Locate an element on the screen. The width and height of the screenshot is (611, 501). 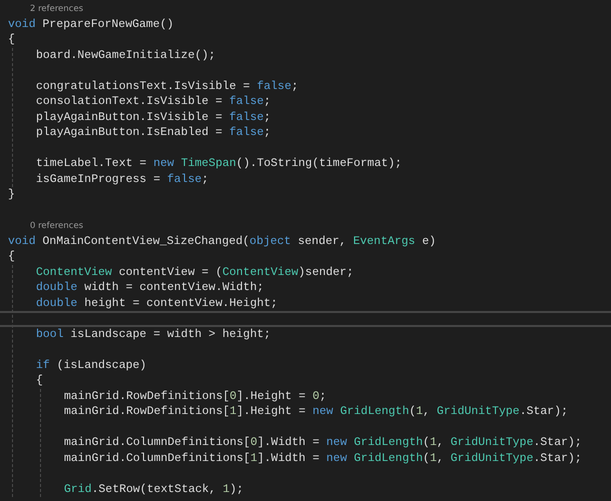
code-line: ContentView contentView = (ContentView)sender; is located at coordinates (195, 272).